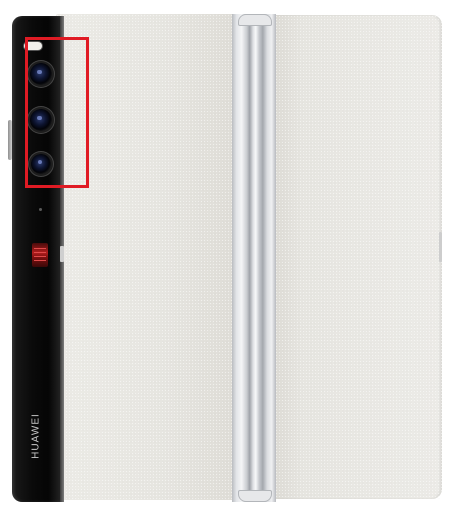 The width and height of the screenshot is (458, 518). I want to click on panel-notch-right, so click(440, 247).